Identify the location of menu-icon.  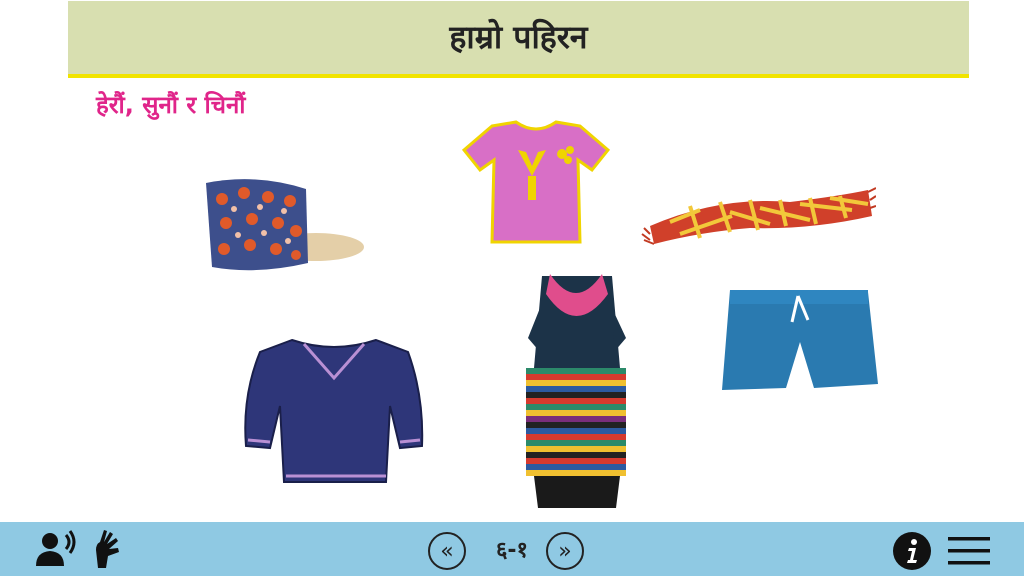
(969, 551).